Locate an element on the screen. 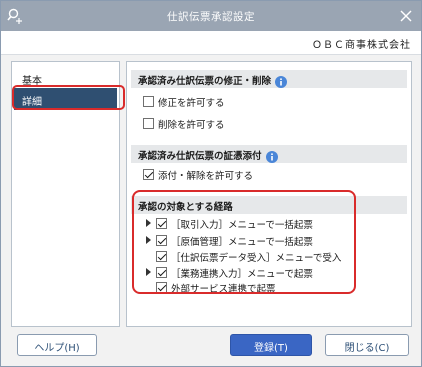 Image resolution: width=422 pixels, height=367 pixels. allow-modify-checkbox is located at coordinates (148, 101).